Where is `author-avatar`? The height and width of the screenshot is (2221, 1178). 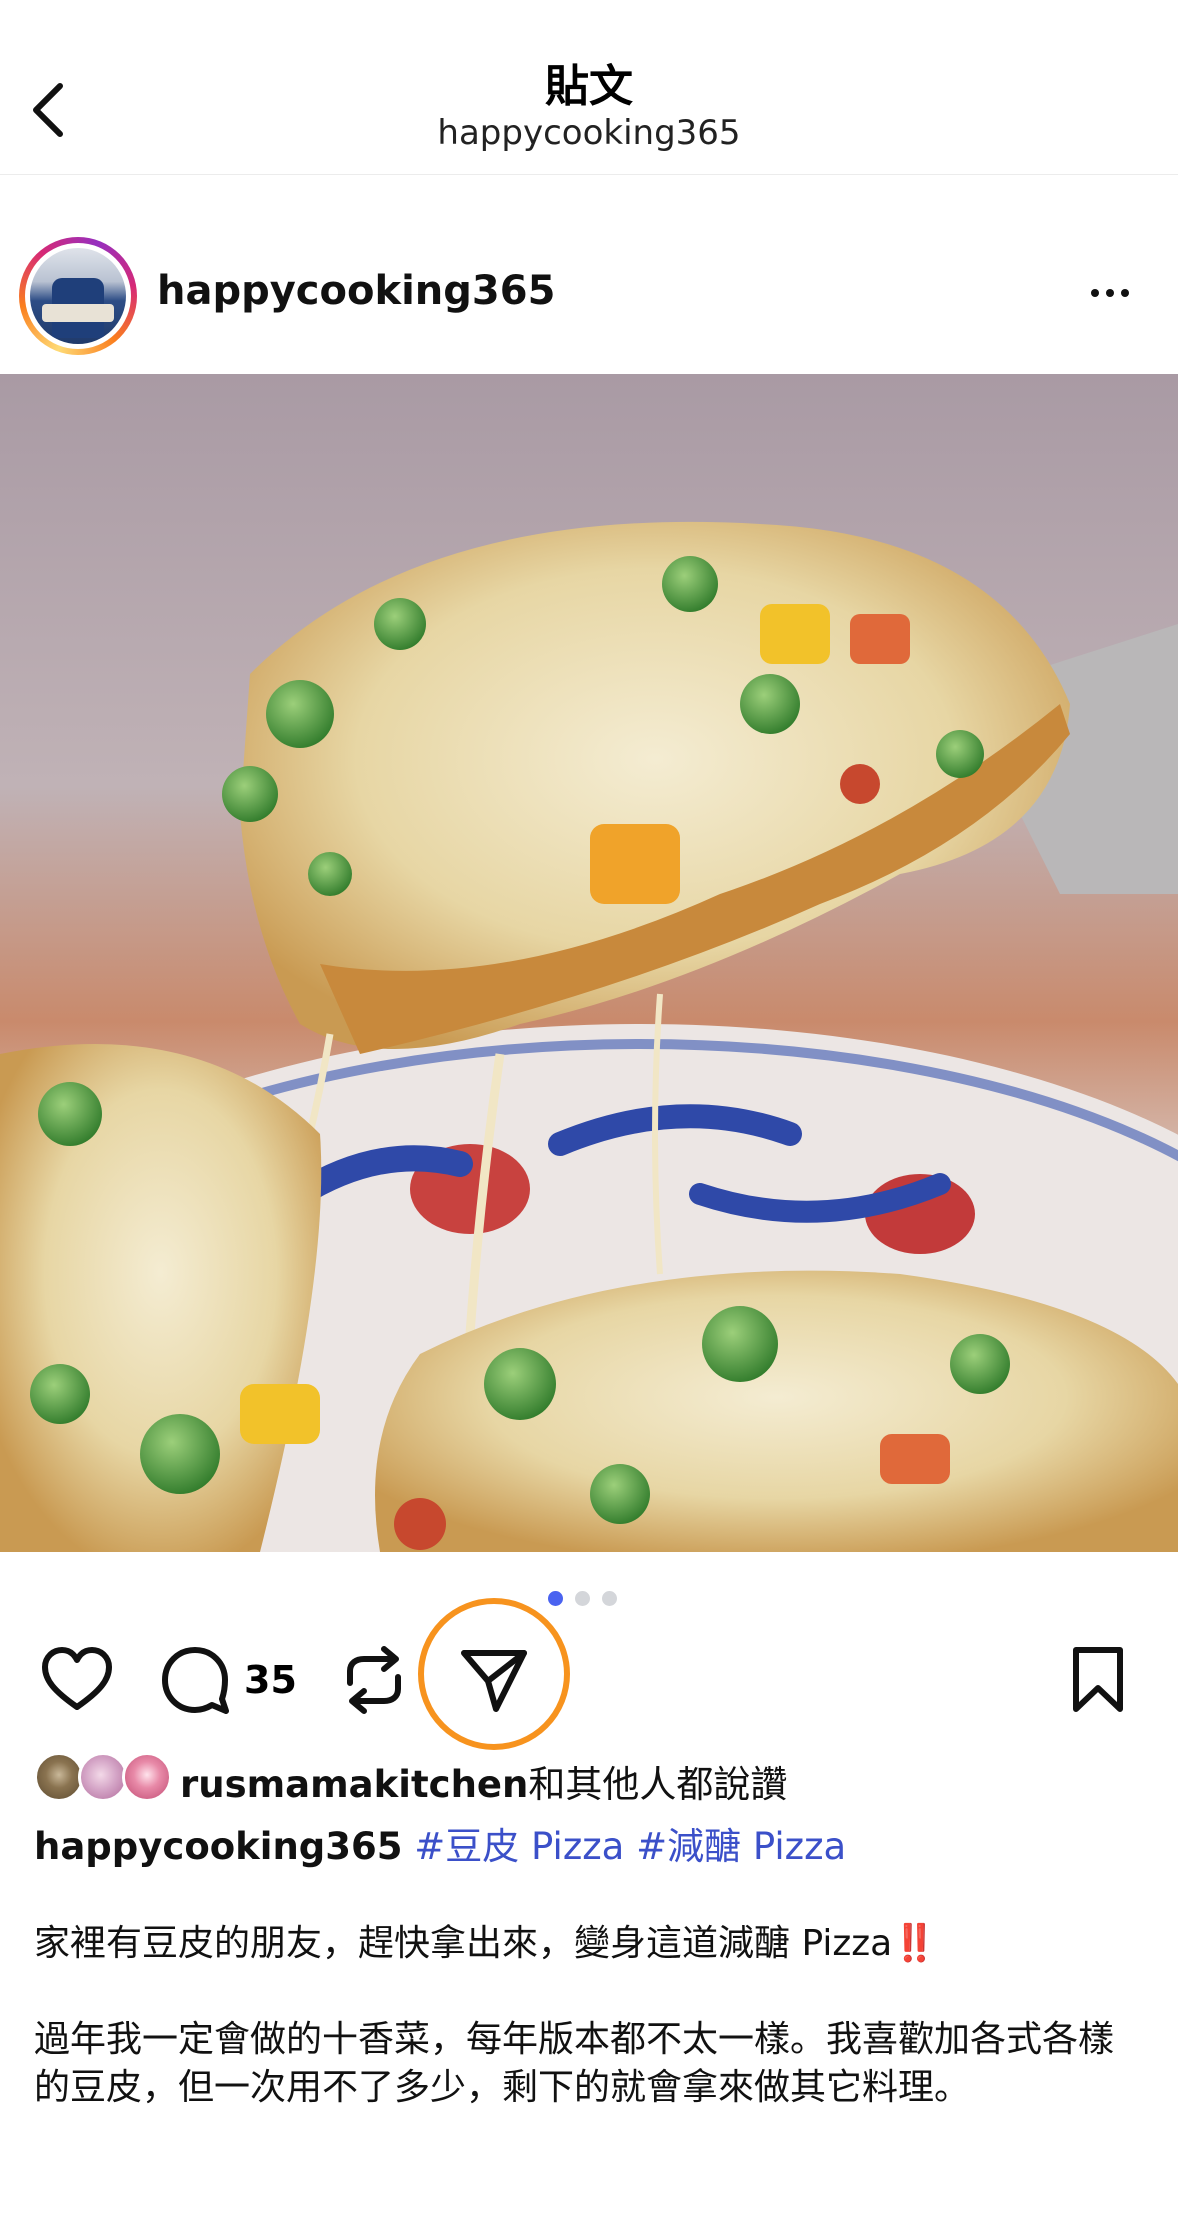
author-avatar is located at coordinates (78, 296).